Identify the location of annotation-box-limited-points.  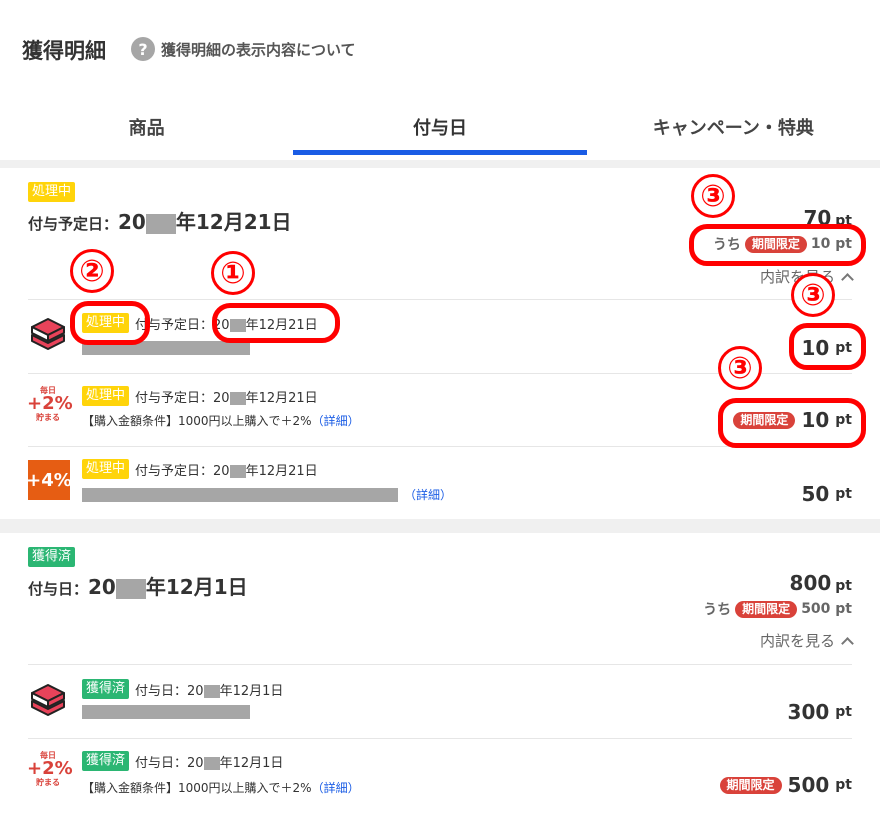
(792, 423).